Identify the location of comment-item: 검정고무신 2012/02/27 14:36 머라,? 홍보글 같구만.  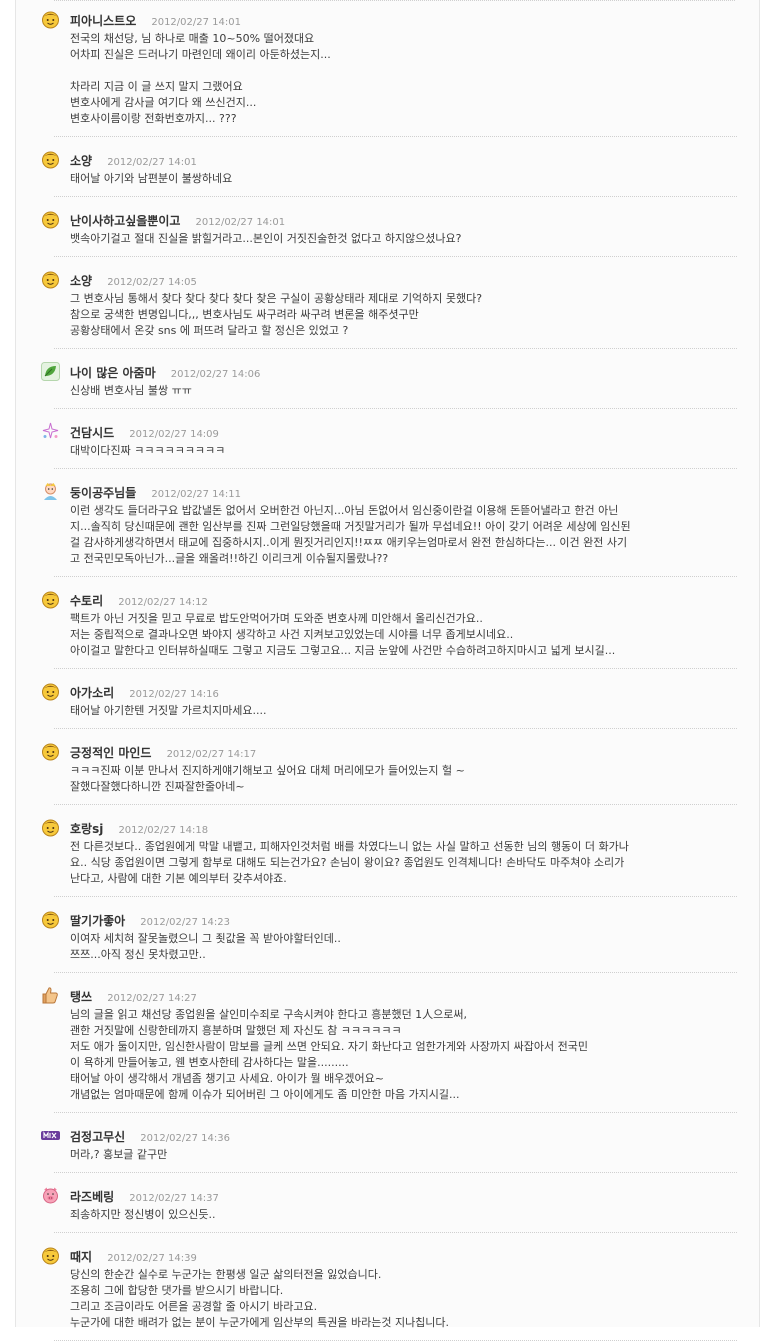
(388, 1148).